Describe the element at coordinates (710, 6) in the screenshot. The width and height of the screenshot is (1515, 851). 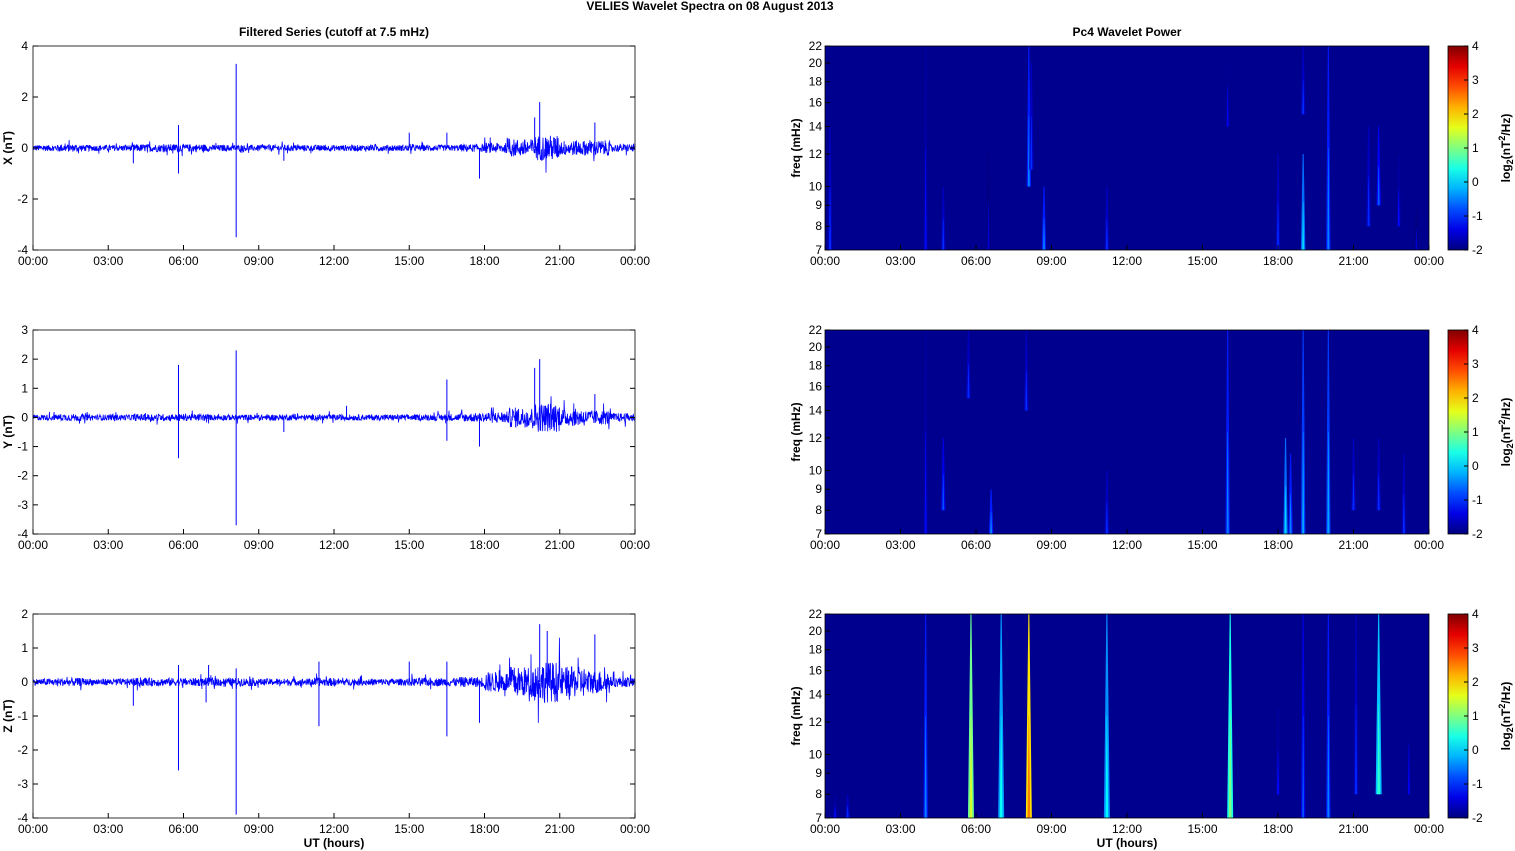
I see `figure-title: VELIES Wavelet Spectra on 08 August 2013` at that location.